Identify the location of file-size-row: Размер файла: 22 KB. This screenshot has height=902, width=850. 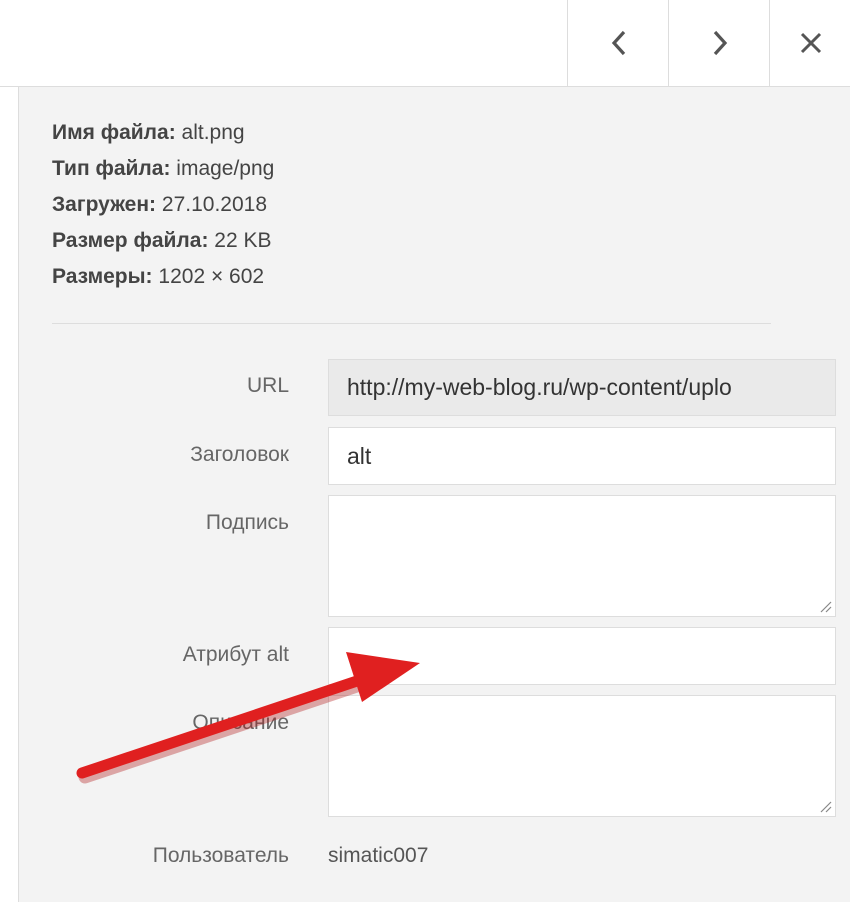
(163, 241).